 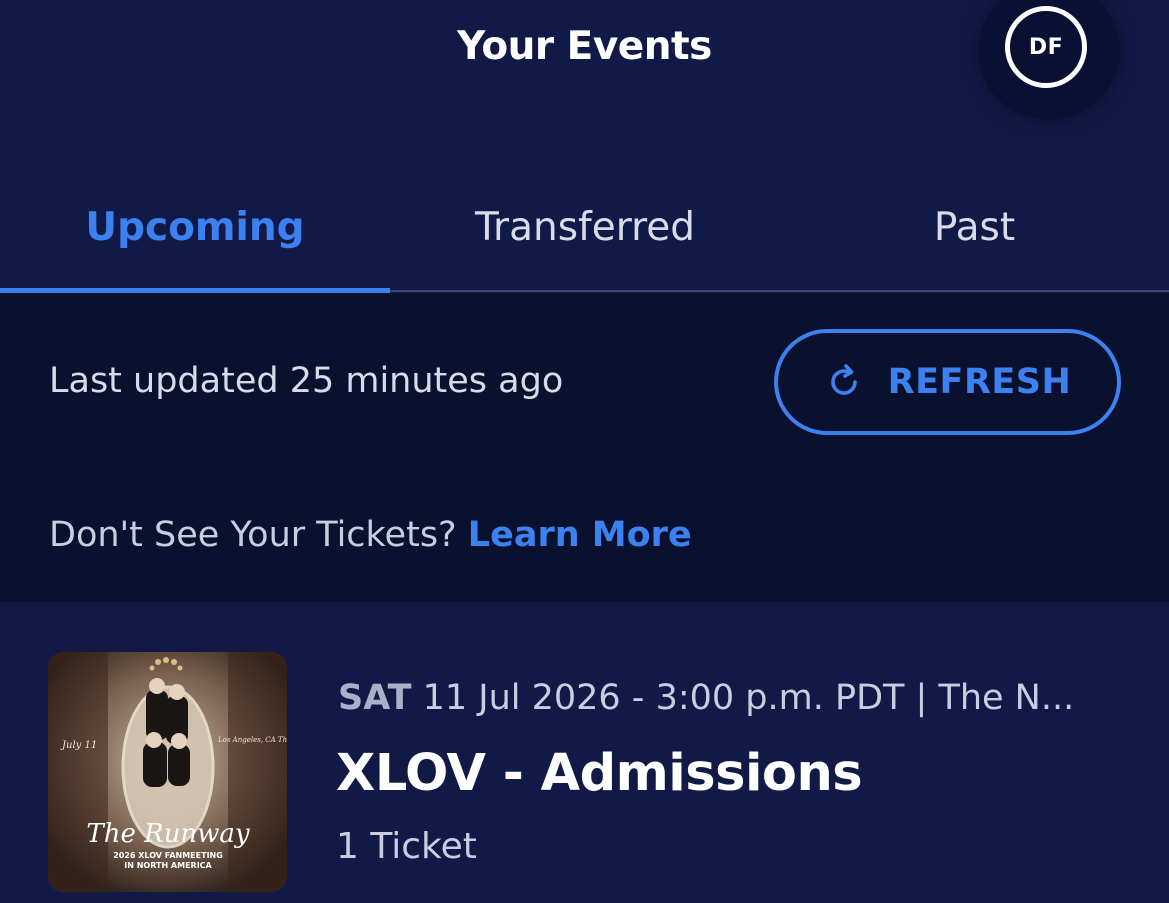 What do you see at coordinates (168, 855) in the screenshot?
I see `poster-subtitle-1: 2026 XLOV FANMEETING` at bounding box center [168, 855].